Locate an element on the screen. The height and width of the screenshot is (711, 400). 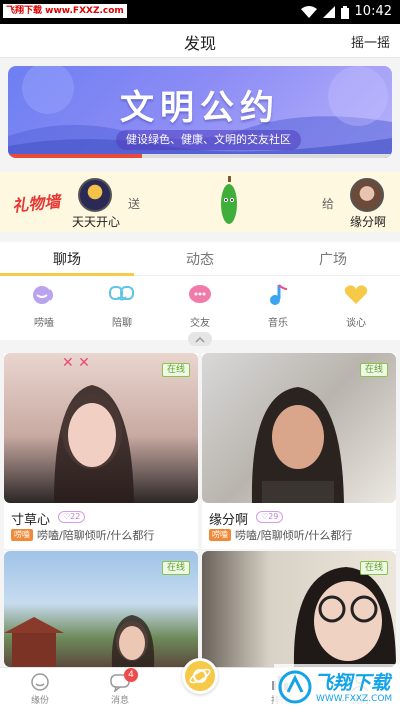
like-count: 22 is located at coordinates (75, 516).